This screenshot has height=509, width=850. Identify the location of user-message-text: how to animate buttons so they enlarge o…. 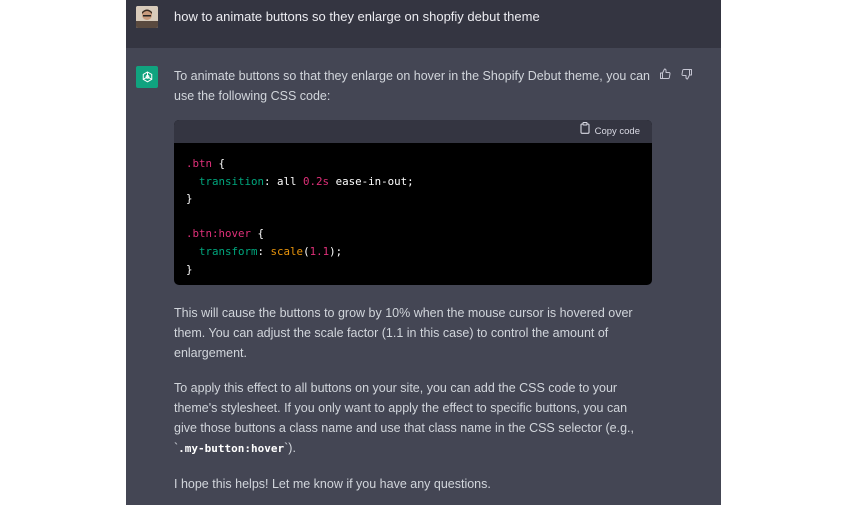
(357, 16).